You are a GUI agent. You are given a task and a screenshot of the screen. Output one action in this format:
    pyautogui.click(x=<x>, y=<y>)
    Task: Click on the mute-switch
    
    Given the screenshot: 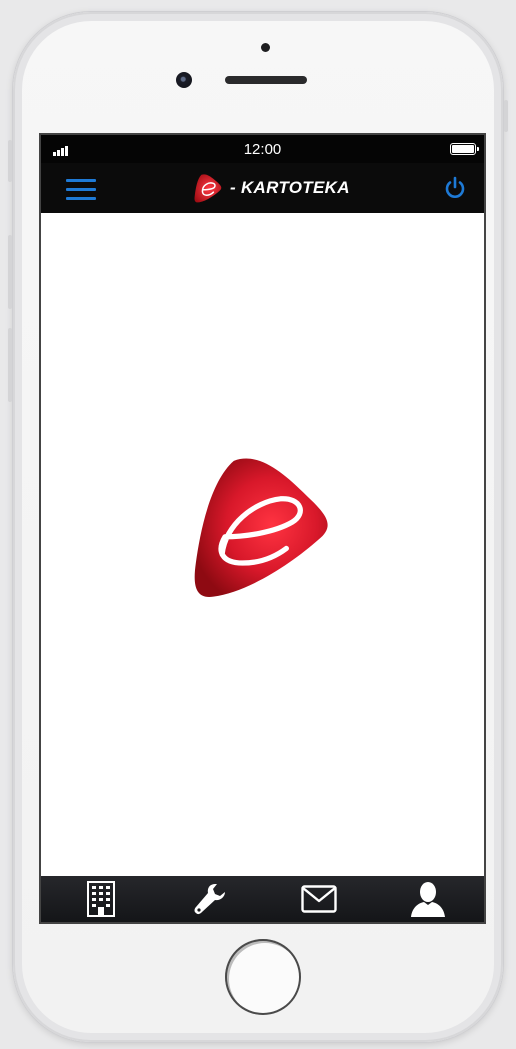 What is the action you would take?
    pyautogui.click(x=10, y=161)
    